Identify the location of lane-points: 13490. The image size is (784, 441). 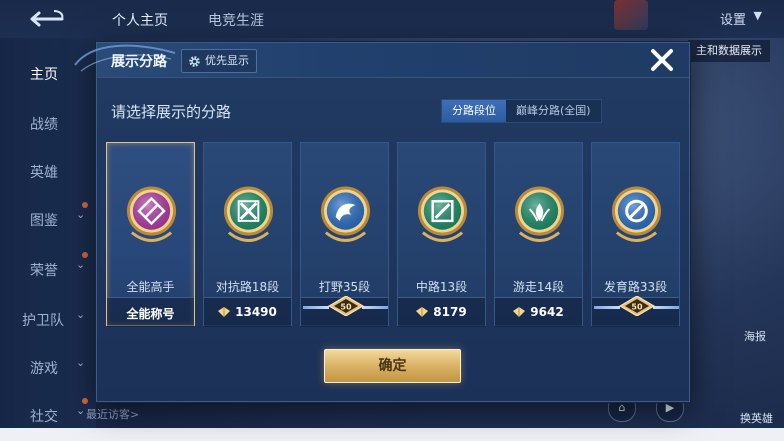
(247, 312).